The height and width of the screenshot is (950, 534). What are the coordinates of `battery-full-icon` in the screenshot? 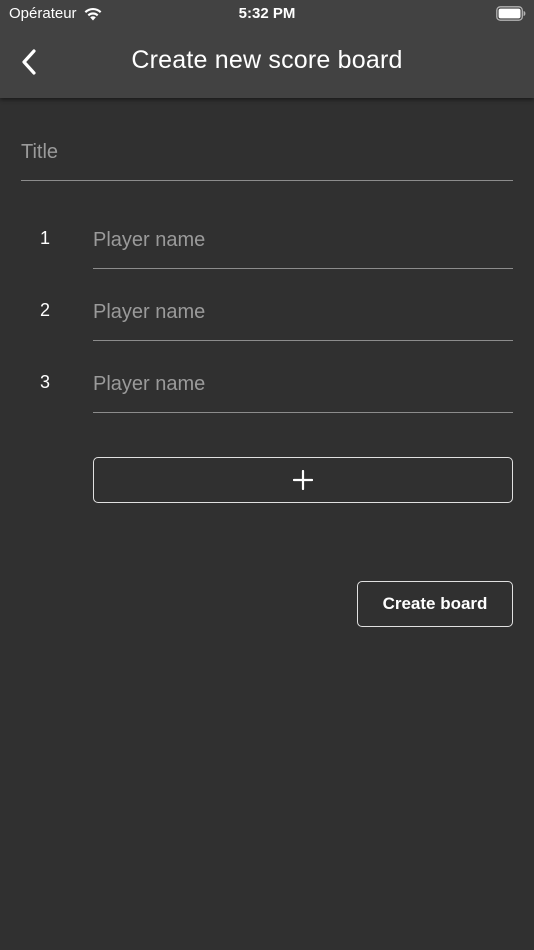 It's located at (511, 13).